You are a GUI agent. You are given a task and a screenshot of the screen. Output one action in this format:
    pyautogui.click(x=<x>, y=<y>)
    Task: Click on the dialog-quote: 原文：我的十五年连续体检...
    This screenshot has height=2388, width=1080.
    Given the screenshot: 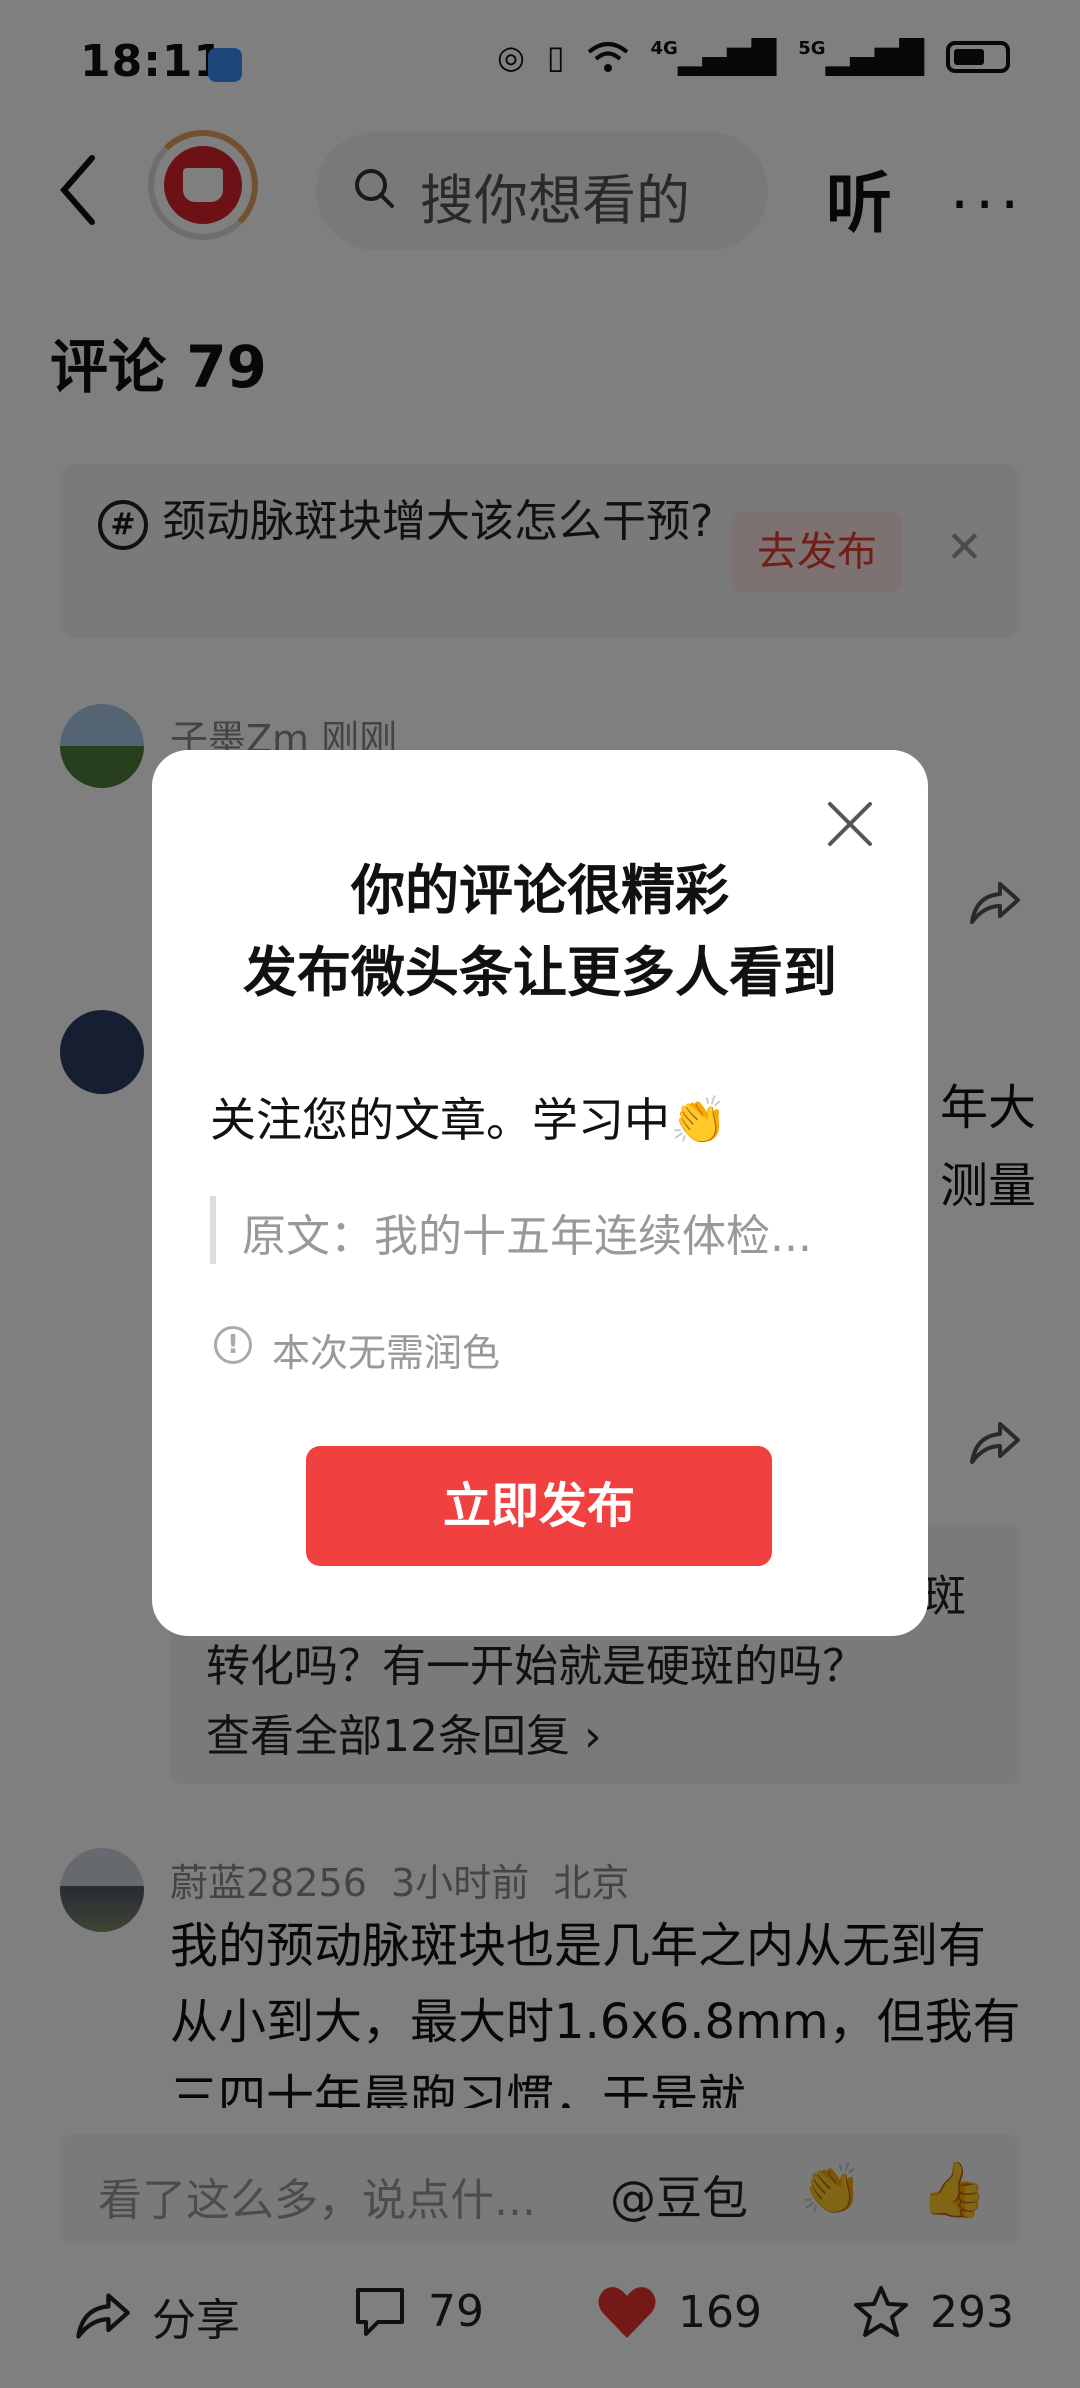 What is the action you would take?
    pyautogui.click(x=527, y=1236)
    